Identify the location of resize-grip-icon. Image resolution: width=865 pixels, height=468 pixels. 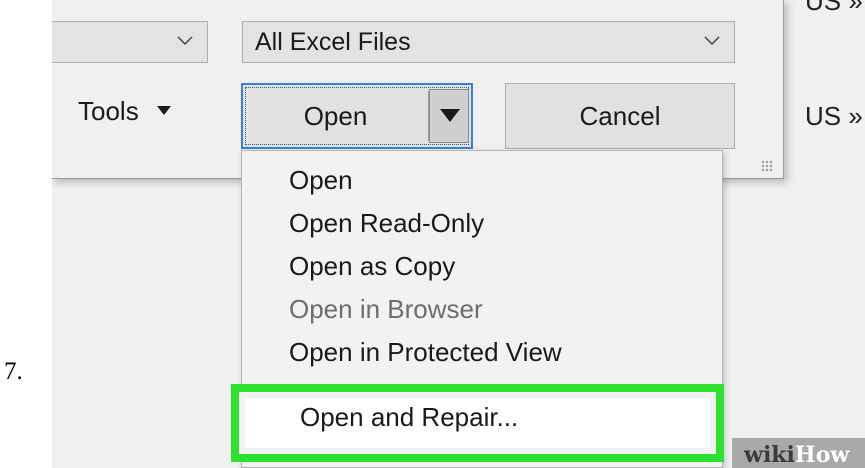
(767, 166).